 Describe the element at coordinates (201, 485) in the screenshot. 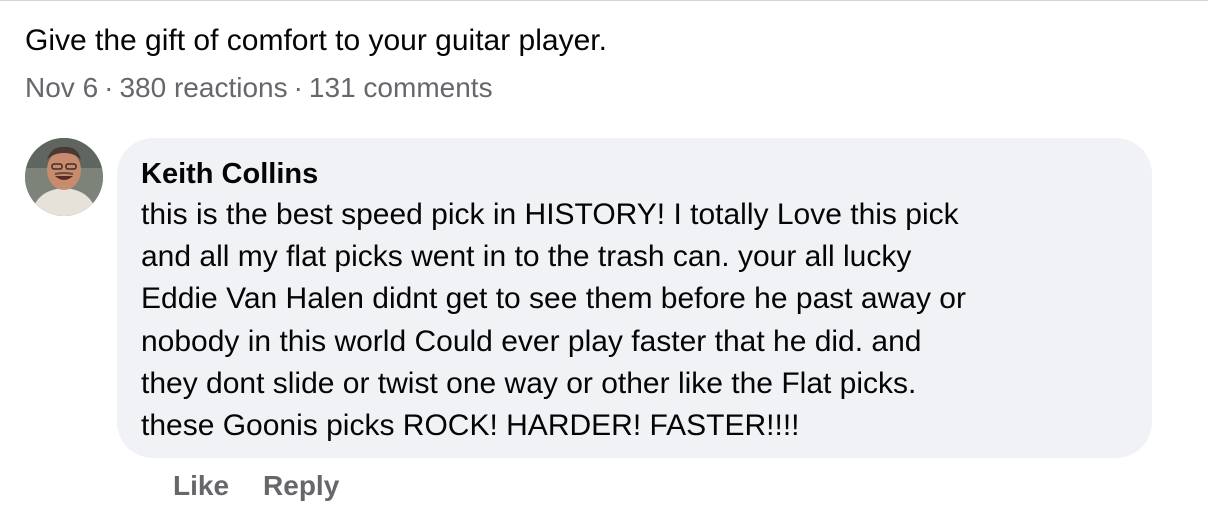

I see `like-button: Like` at that location.